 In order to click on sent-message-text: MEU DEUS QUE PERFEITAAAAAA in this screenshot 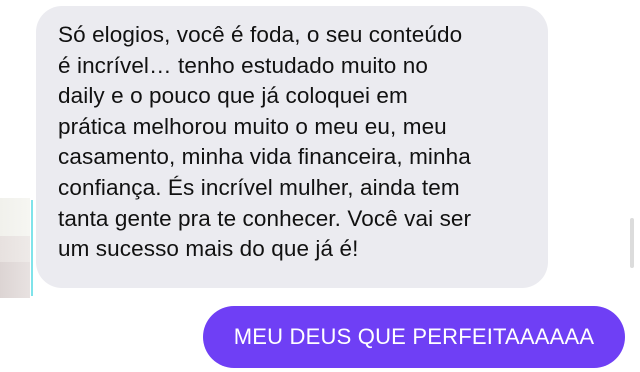, I will do `click(414, 336)`.